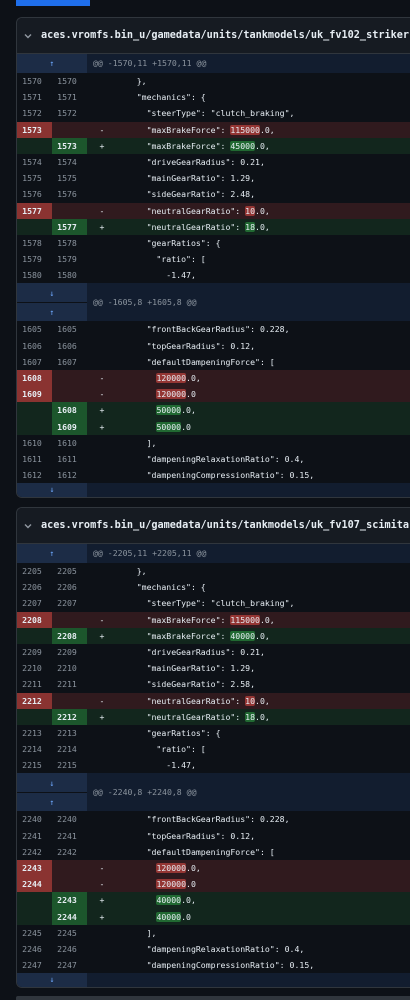  What do you see at coordinates (69, 443) in the screenshot?
I see `new-line-number: 1610` at bounding box center [69, 443].